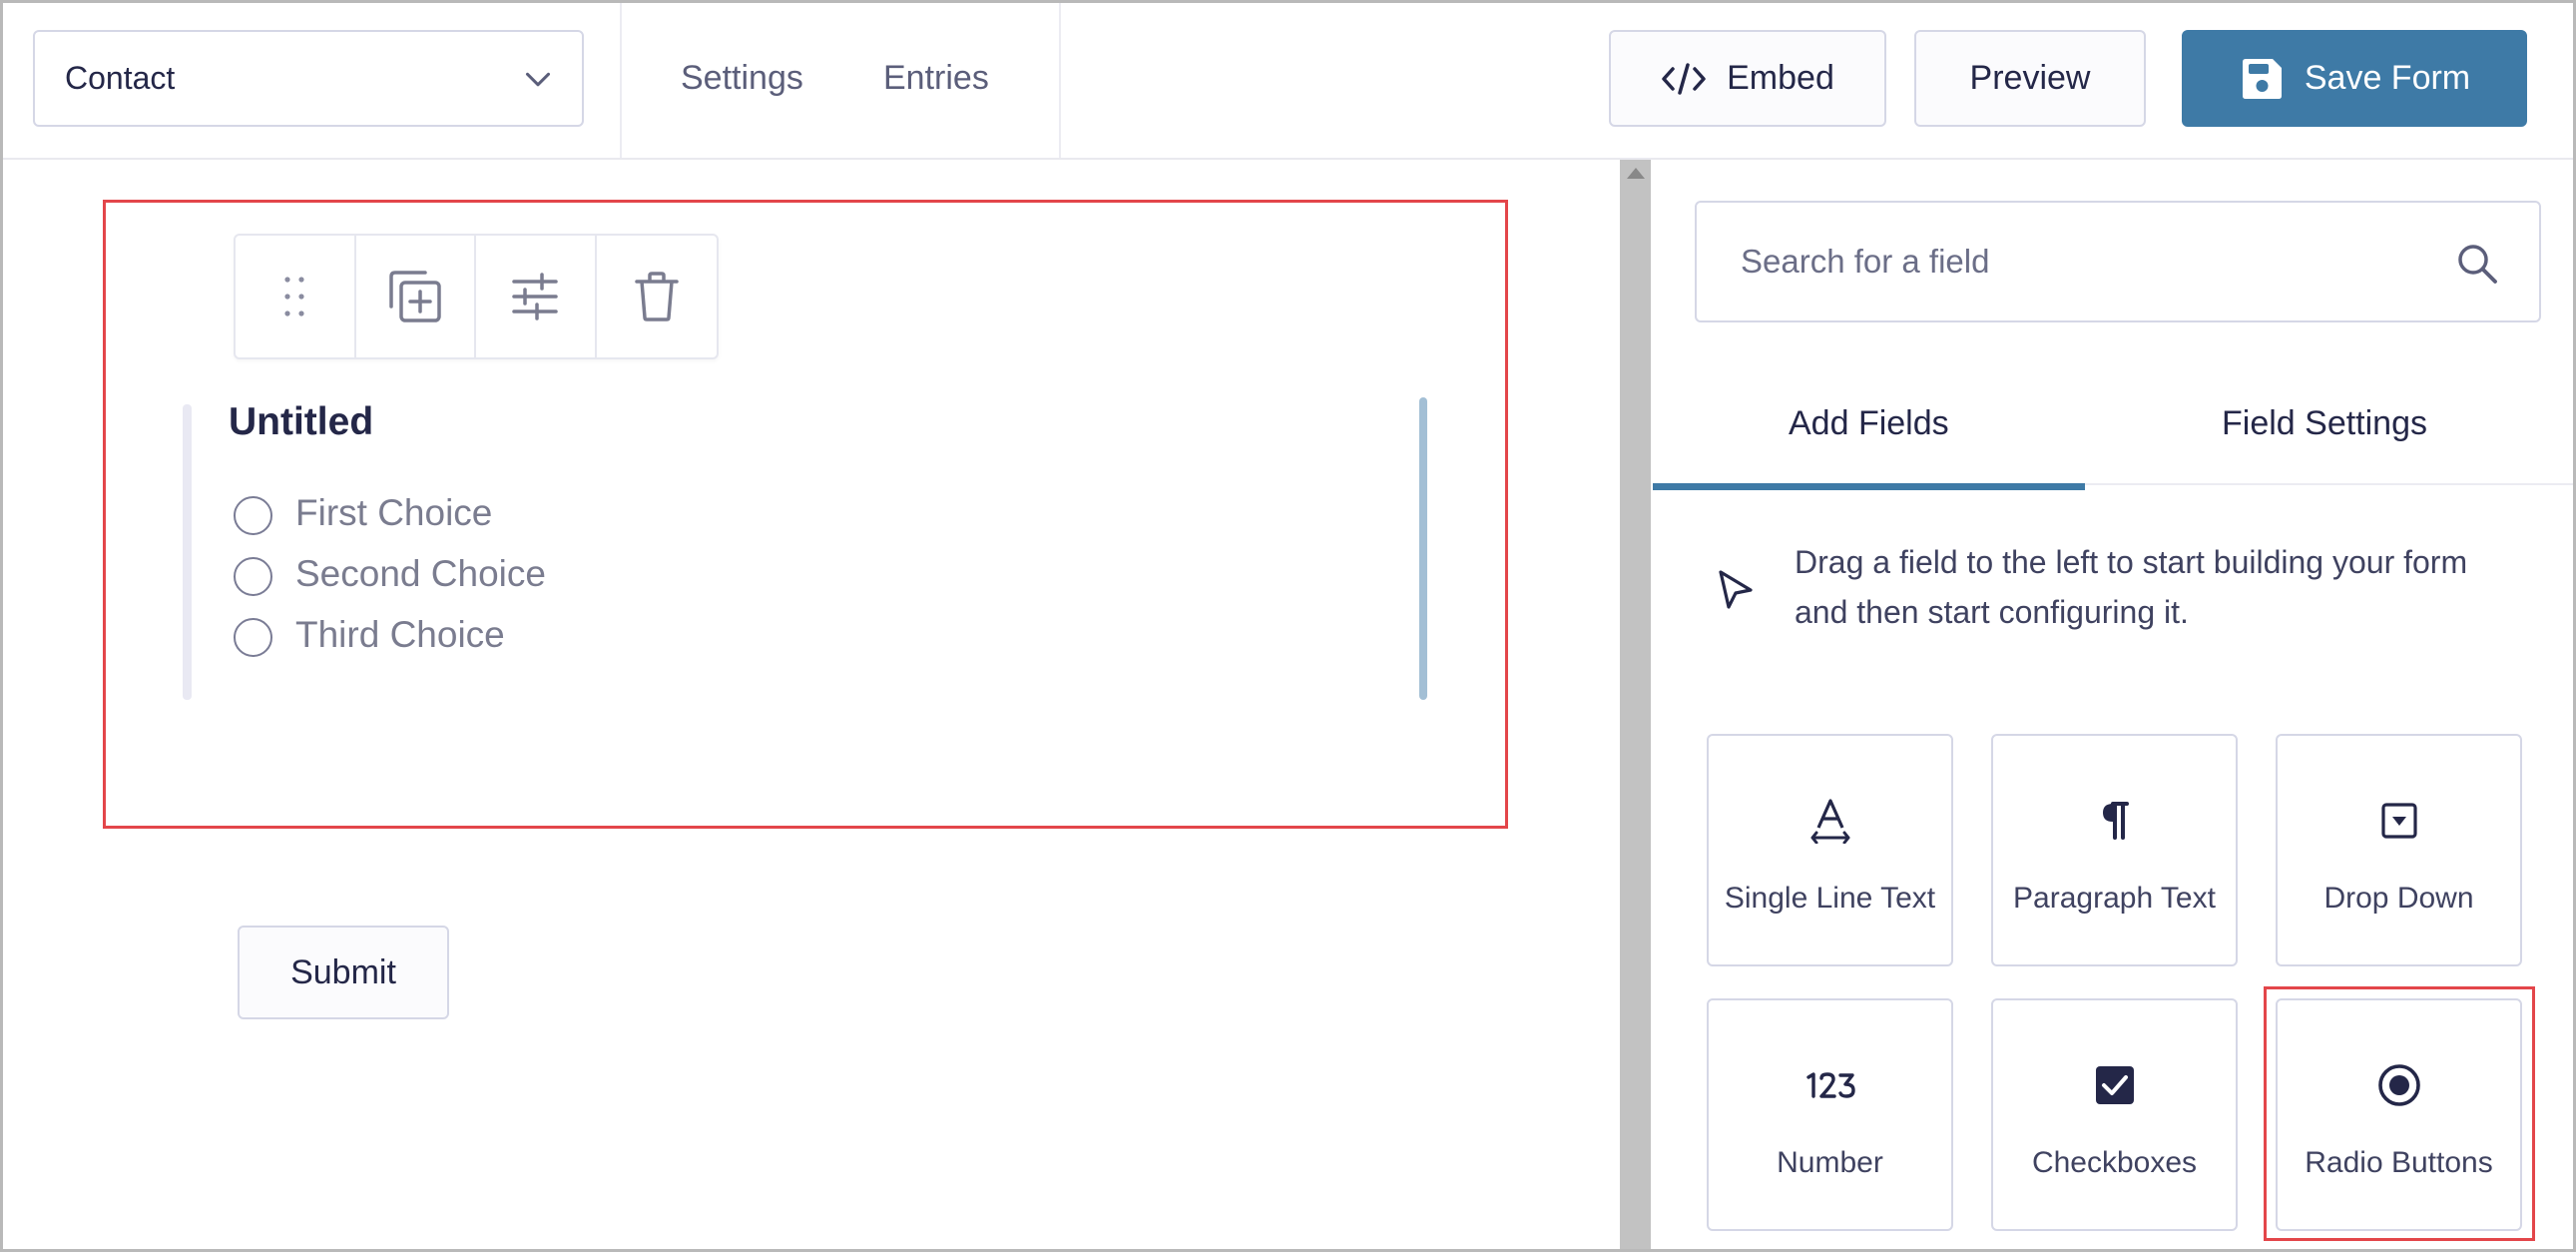 The image size is (2576, 1252). I want to click on text-a-icon, so click(1830, 821).